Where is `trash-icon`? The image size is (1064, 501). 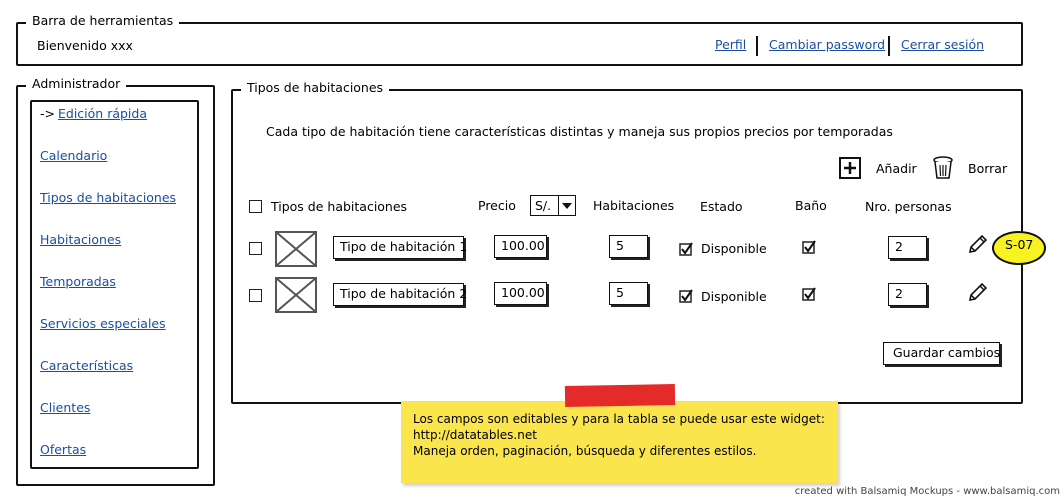 trash-icon is located at coordinates (943, 168).